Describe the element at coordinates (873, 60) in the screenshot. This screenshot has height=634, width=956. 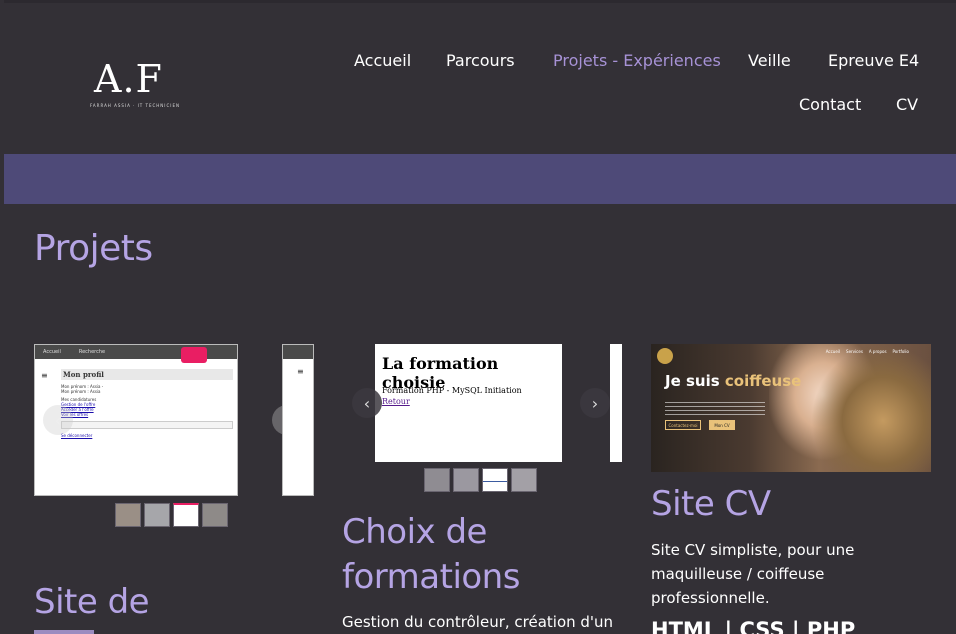
I see `nav-epreuve-e4: Epreuve E4` at that location.